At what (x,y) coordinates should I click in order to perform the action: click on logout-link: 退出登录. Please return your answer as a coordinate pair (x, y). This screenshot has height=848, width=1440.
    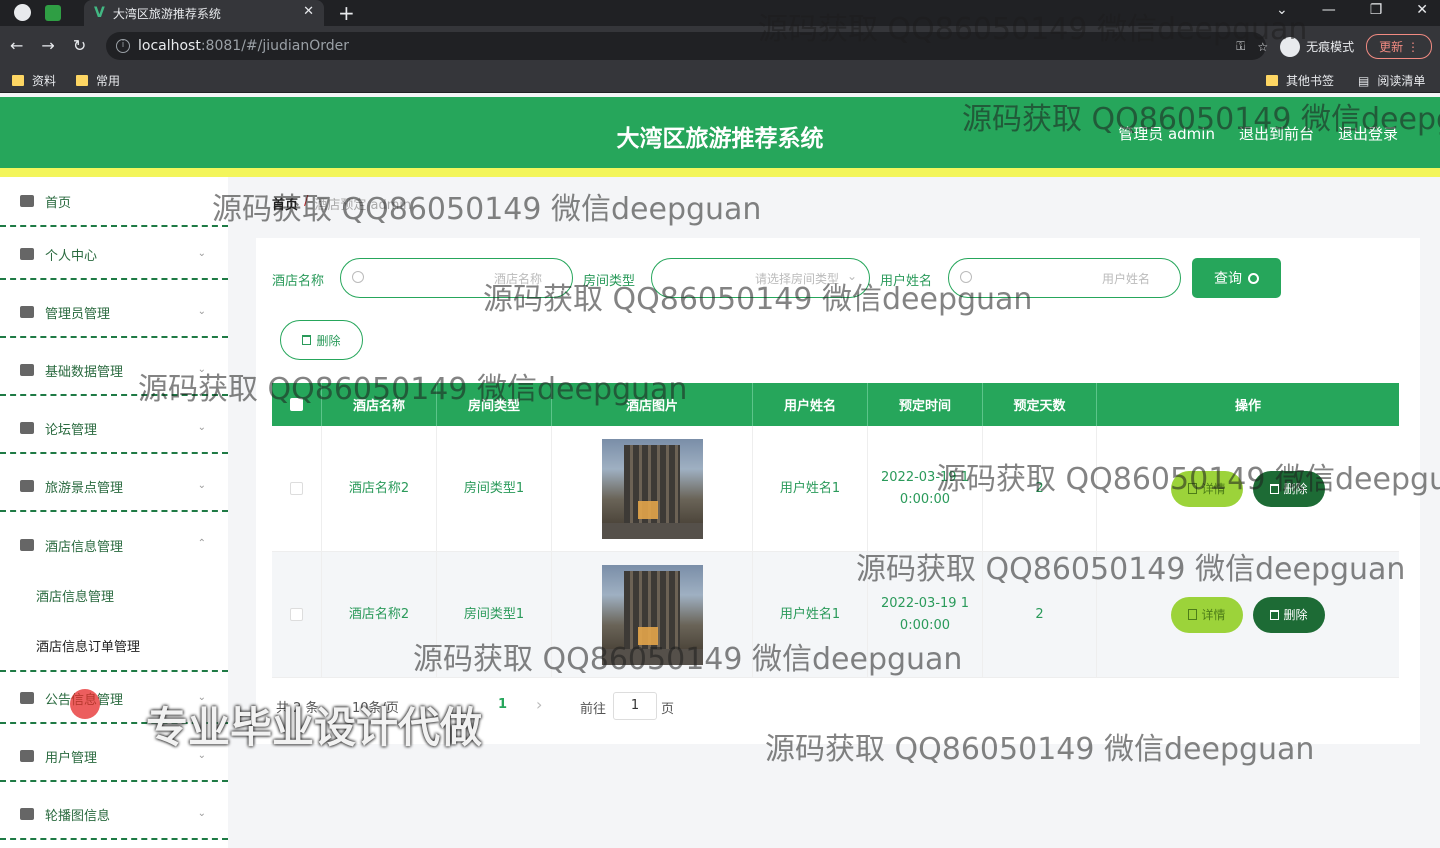
    Looking at the image, I should click on (1368, 133).